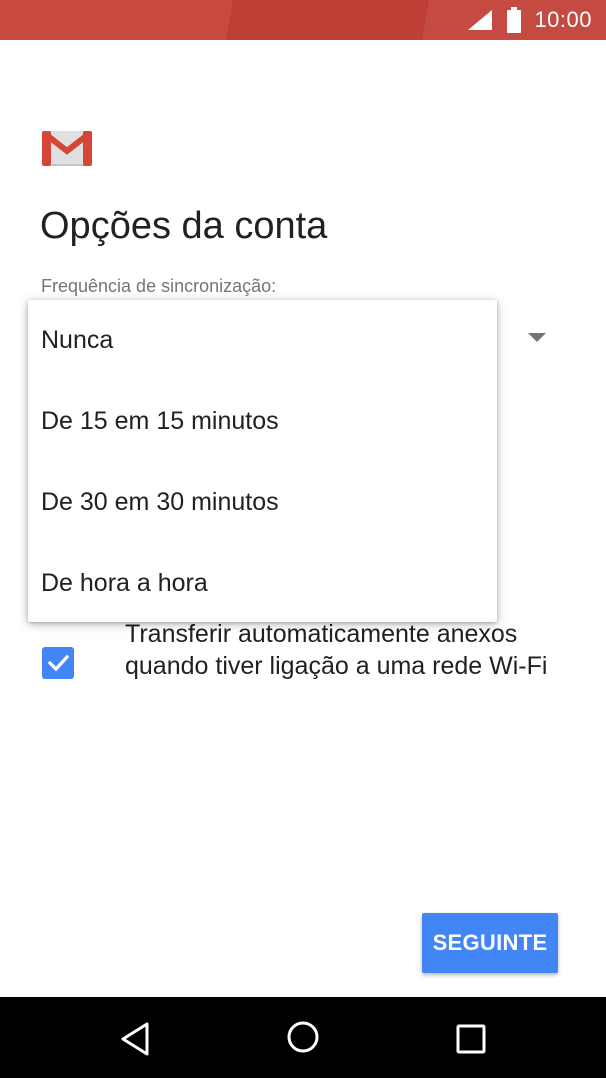  Describe the element at coordinates (262, 502) in the screenshot. I see `menu-item-30-minutes: De 30 em 30 minutos` at that location.